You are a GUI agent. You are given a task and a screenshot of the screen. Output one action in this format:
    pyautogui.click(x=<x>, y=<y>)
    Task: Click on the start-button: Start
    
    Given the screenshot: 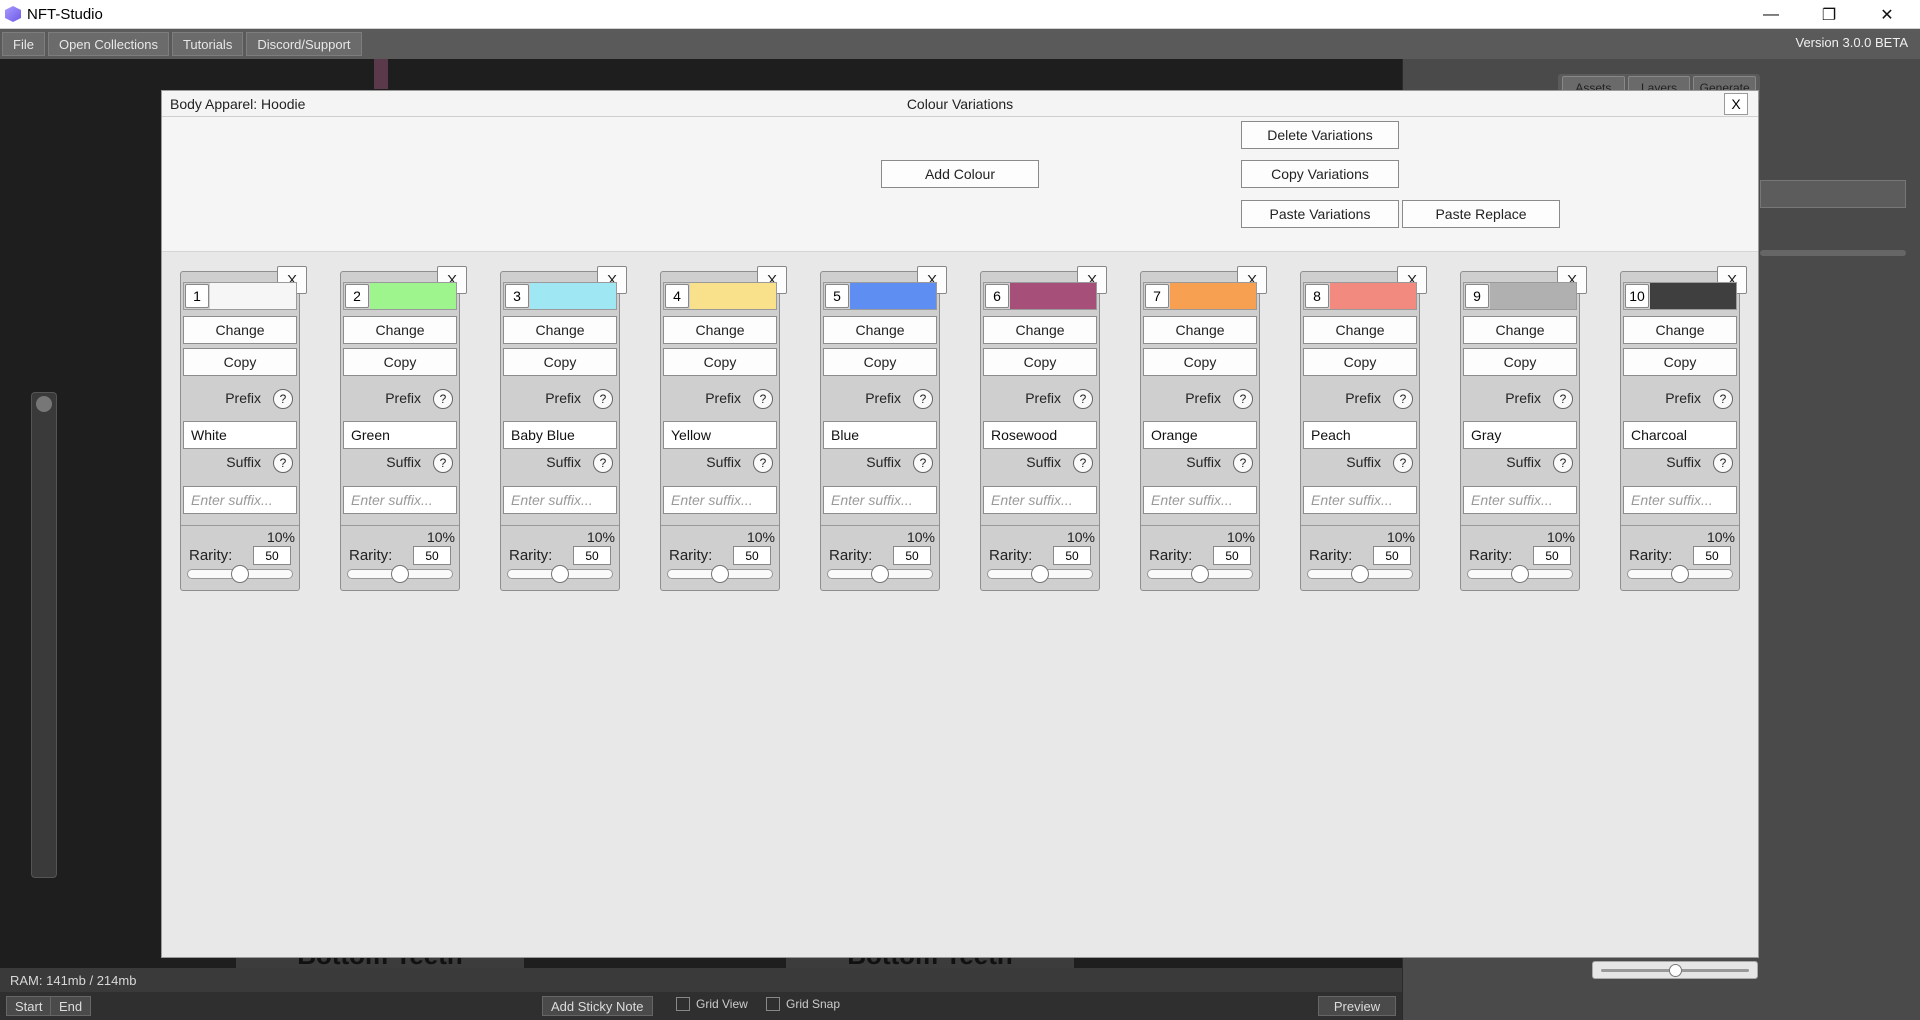 What is the action you would take?
    pyautogui.click(x=29, y=1006)
    